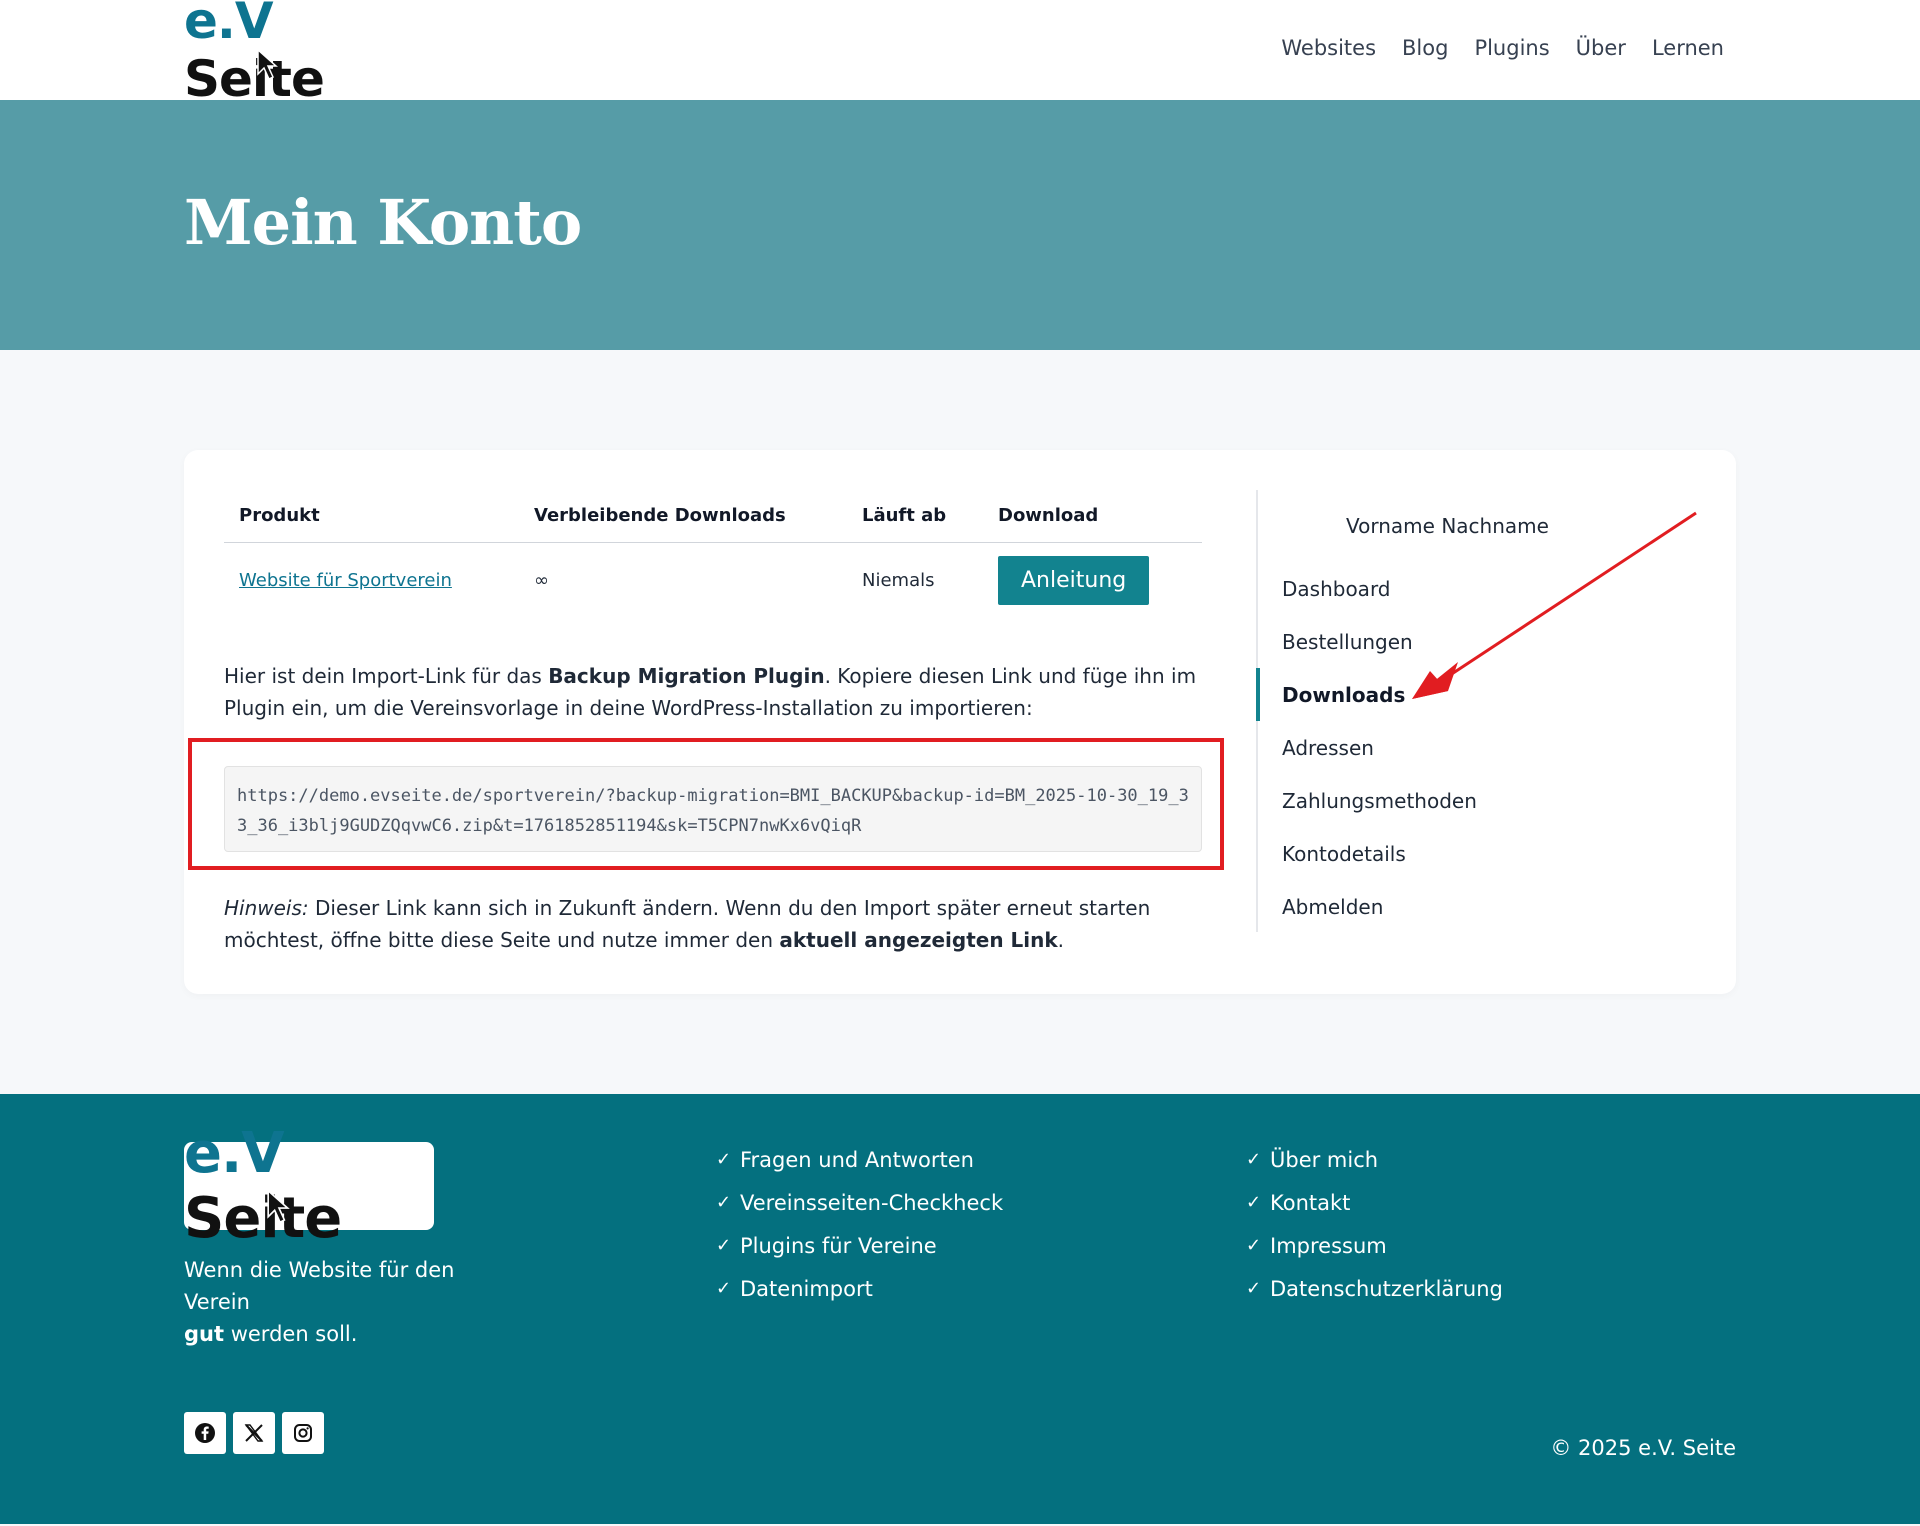 The height and width of the screenshot is (1526, 1920). Describe the element at coordinates (1643, 1448) in the screenshot. I see `copyright-text: © 2025 e.V. Seite` at that location.